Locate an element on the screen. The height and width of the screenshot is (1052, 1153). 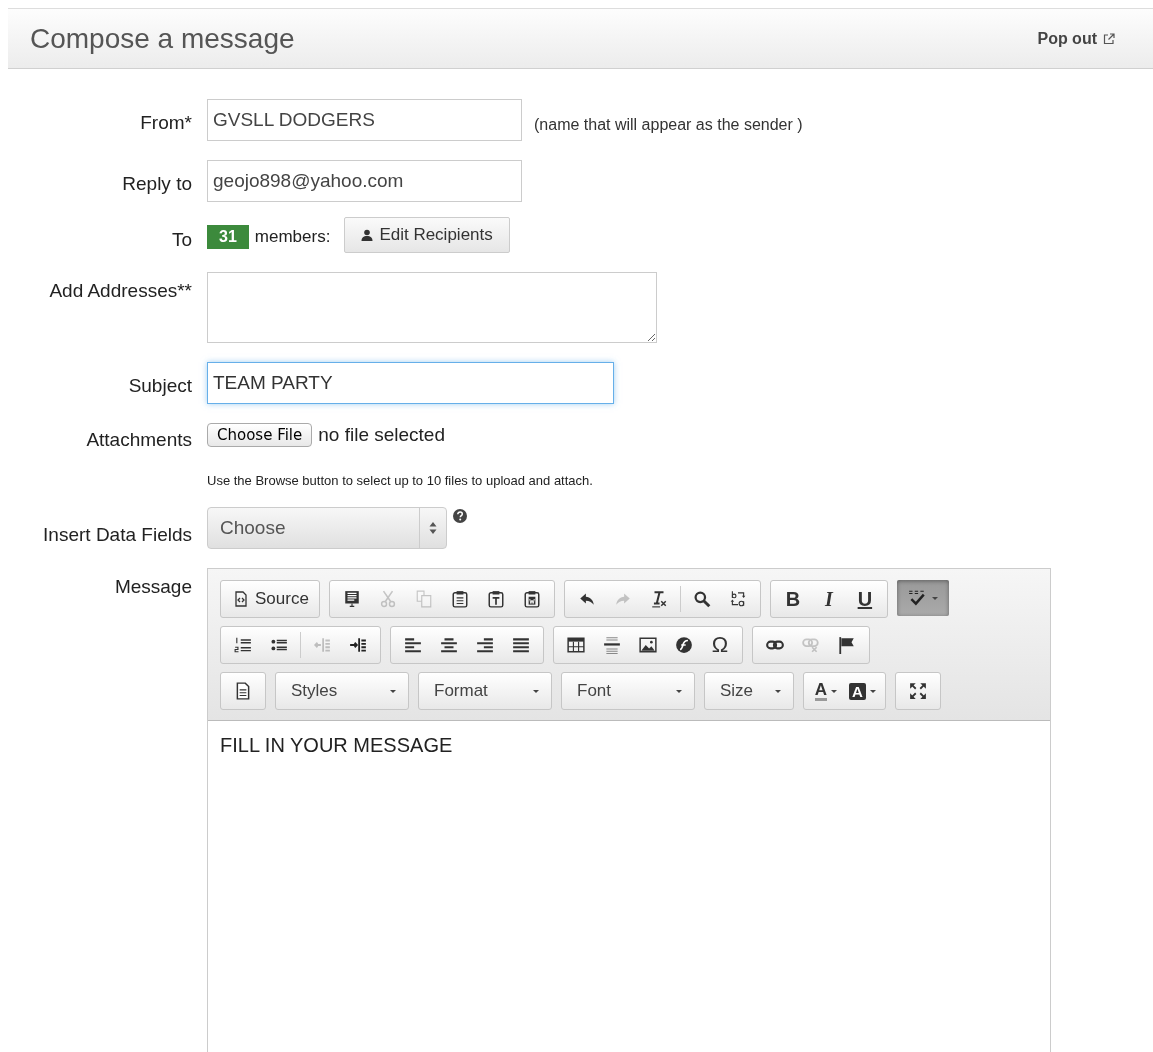
source-button: Source is located at coordinates (270, 599).